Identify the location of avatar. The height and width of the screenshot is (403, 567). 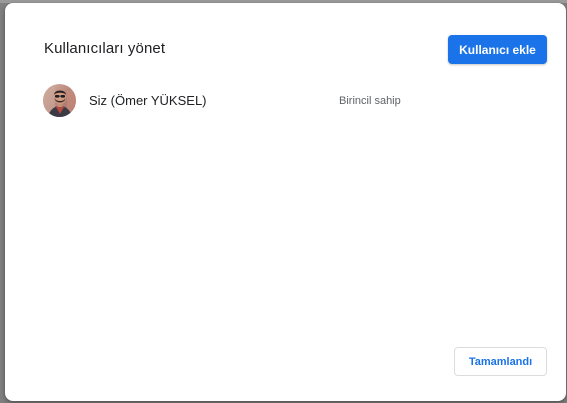
(59, 100).